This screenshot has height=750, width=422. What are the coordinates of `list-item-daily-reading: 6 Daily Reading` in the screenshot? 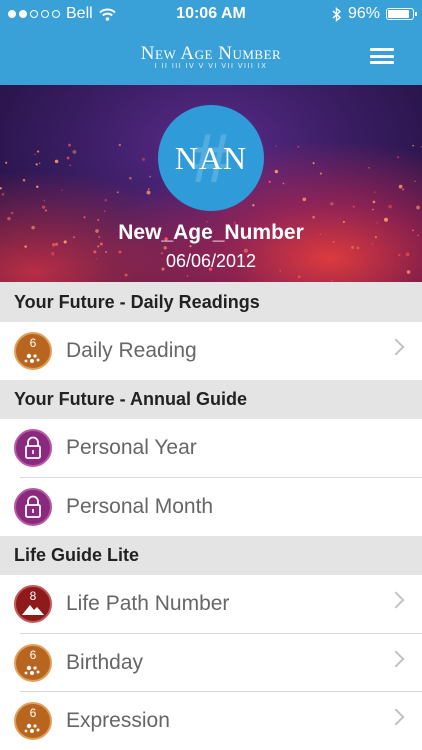 It's located at (211, 351).